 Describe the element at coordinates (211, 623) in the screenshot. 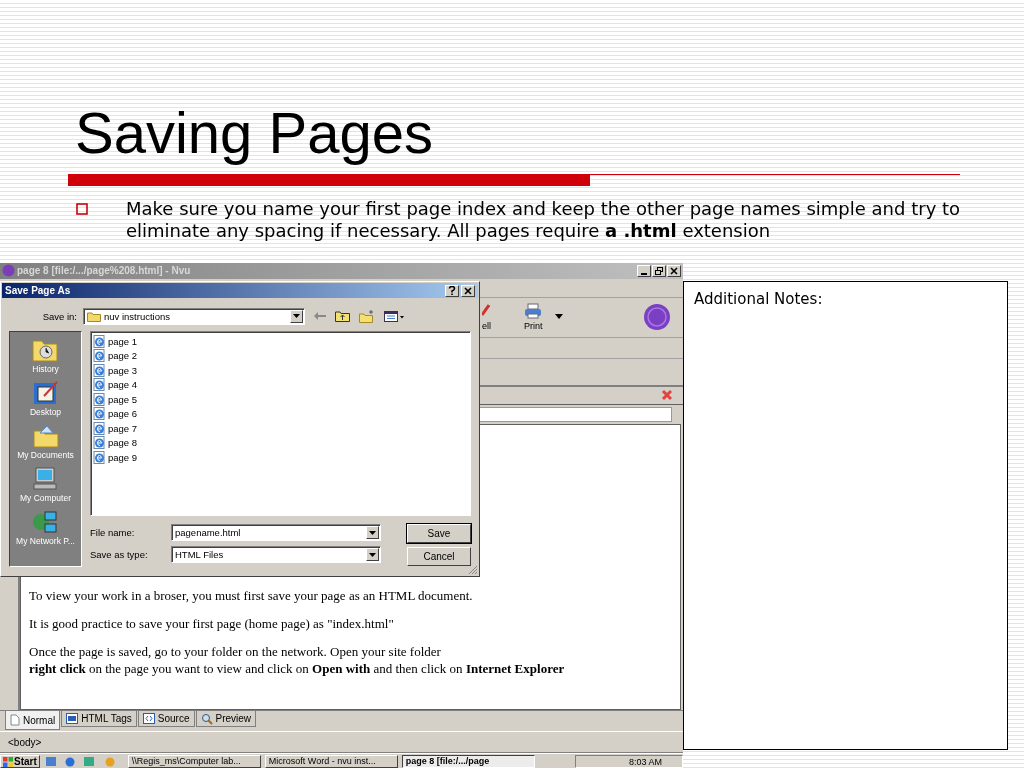

I see `document-paragraph: It is good practice to save your first page (home page) as "index.html"` at that location.